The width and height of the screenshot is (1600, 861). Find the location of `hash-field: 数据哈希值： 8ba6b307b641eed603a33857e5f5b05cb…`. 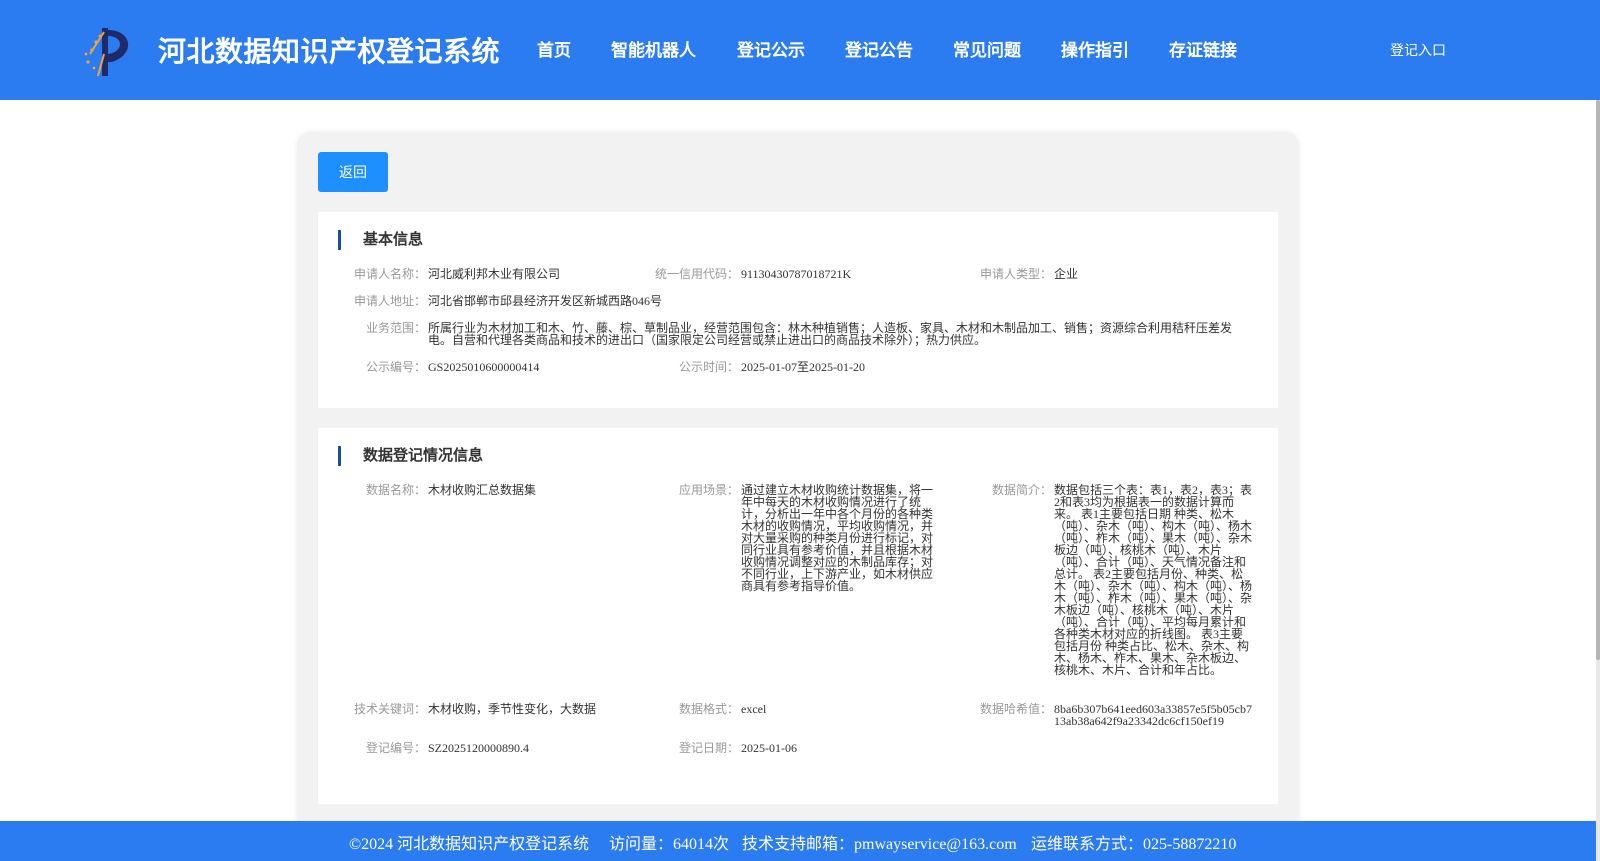

hash-field: 数据哈希值： 8ba6b307b641eed603a33857e5f5b05cb… is located at coordinates (1115, 715).